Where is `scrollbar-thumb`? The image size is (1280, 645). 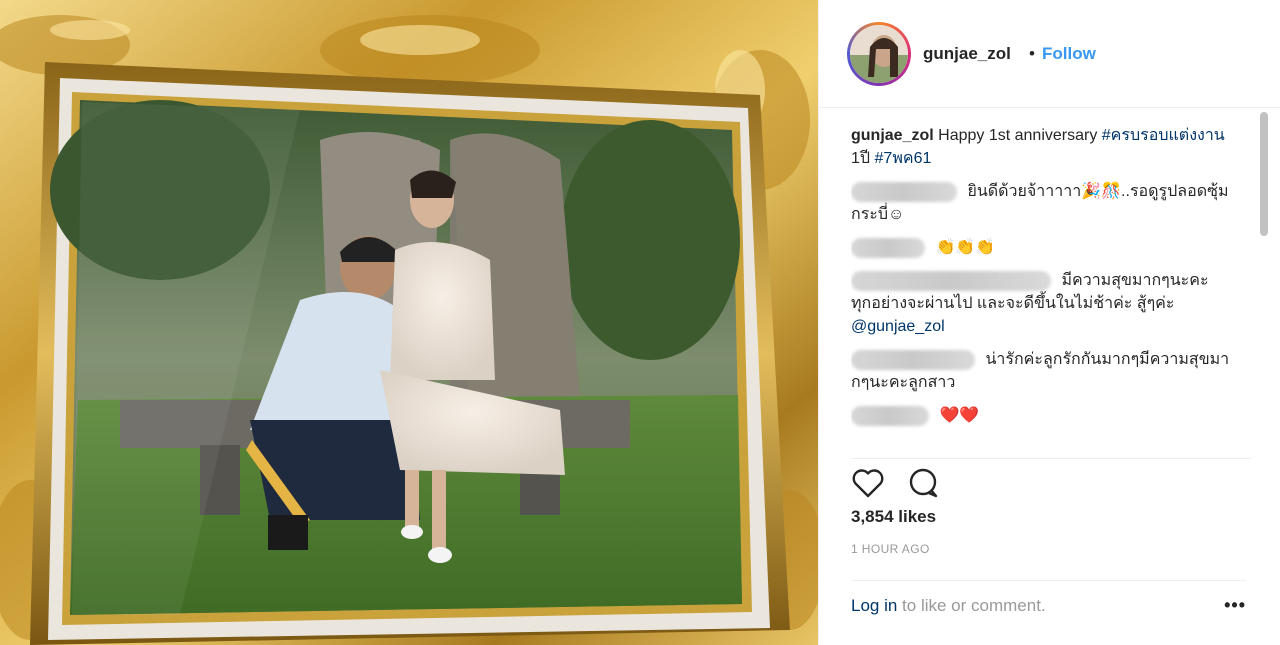
scrollbar-thumb is located at coordinates (1264, 174).